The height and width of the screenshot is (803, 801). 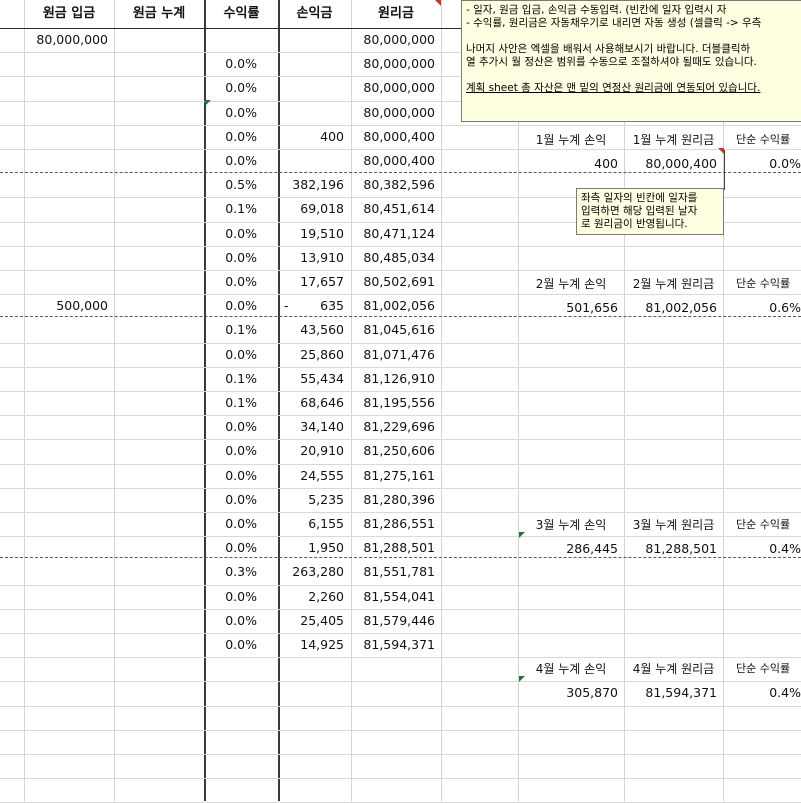 What do you see at coordinates (311, 379) in the screenshot?
I see `profit-cell: 55,434` at bounding box center [311, 379].